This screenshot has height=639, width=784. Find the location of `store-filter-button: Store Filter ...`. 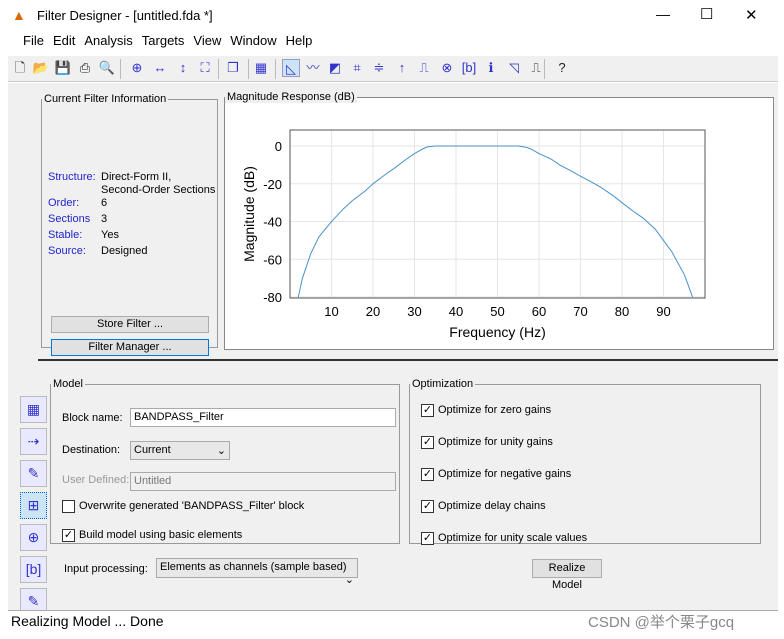

store-filter-button: Store Filter ... is located at coordinates (130, 324).